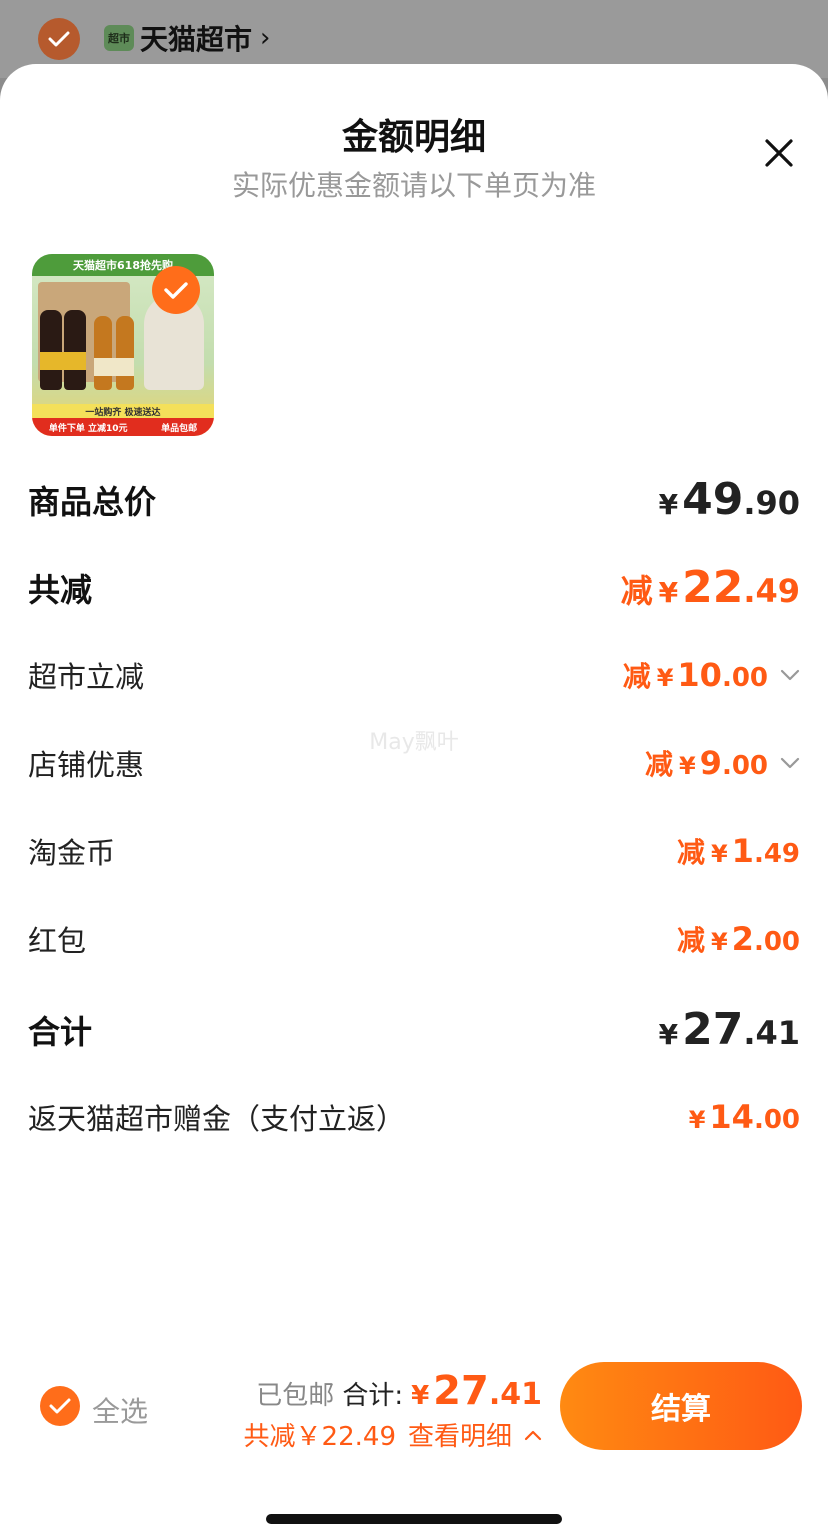 This screenshot has height=1540, width=828. I want to click on taojinbi-amount: 减 ¥ 1 .49, so click(738, 851).